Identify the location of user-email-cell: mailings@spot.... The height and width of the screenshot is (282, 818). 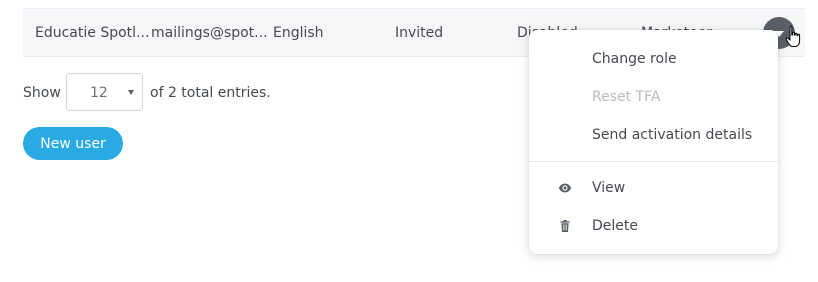
(209, 33).